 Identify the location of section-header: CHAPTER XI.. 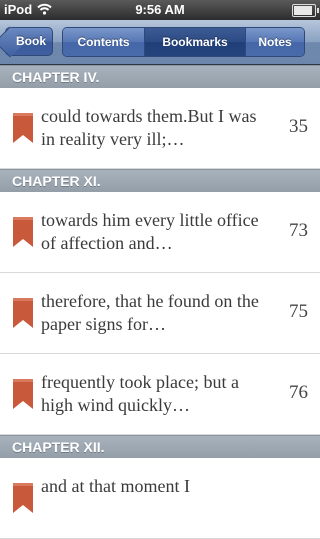
(160, 180).